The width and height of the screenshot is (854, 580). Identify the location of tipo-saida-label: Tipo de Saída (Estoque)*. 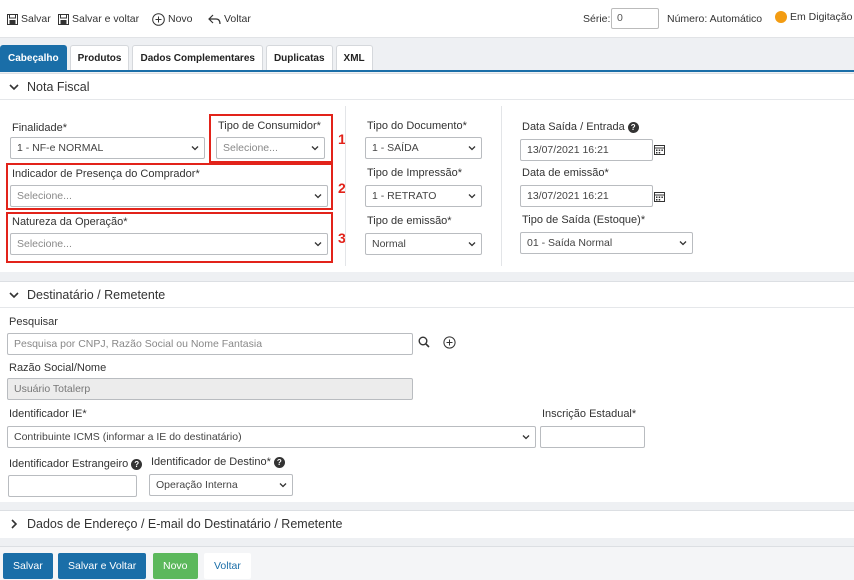
(584, 220).